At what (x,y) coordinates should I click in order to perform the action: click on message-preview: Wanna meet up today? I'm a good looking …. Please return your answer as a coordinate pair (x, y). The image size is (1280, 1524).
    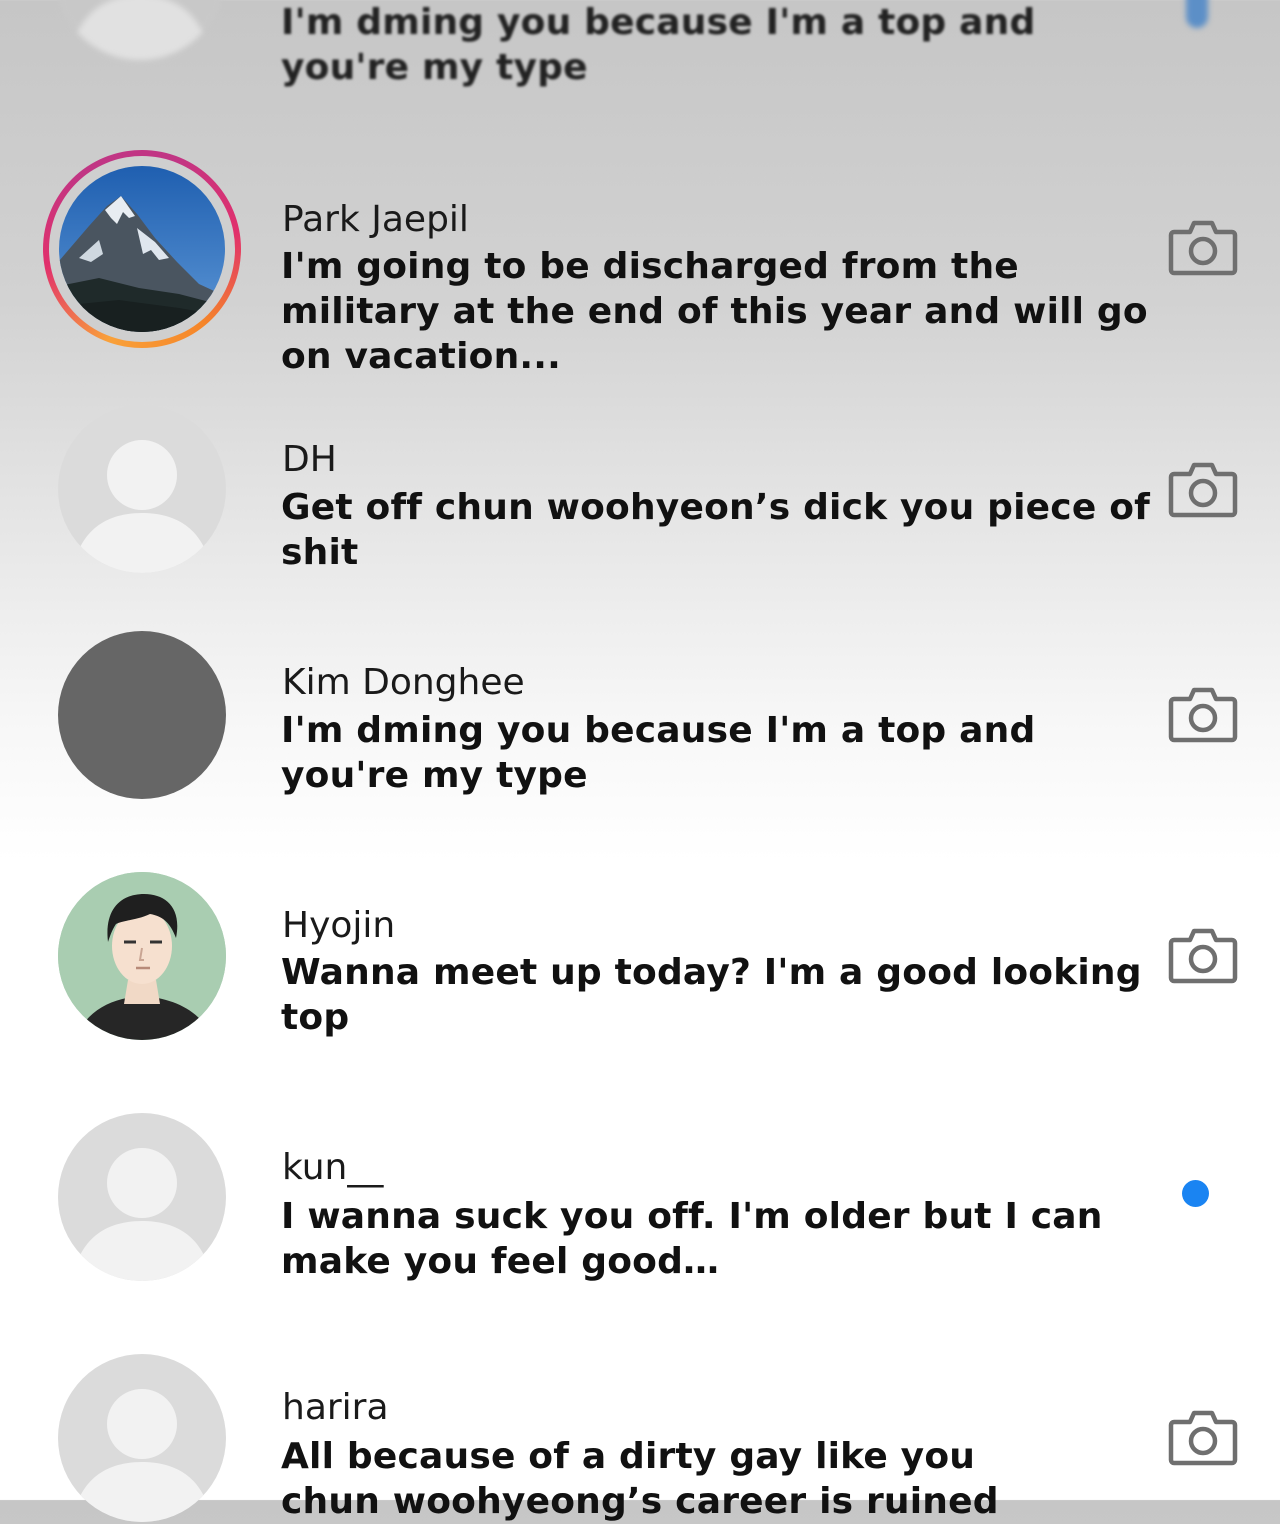
    Looking at the image, I should click on (711, 995).